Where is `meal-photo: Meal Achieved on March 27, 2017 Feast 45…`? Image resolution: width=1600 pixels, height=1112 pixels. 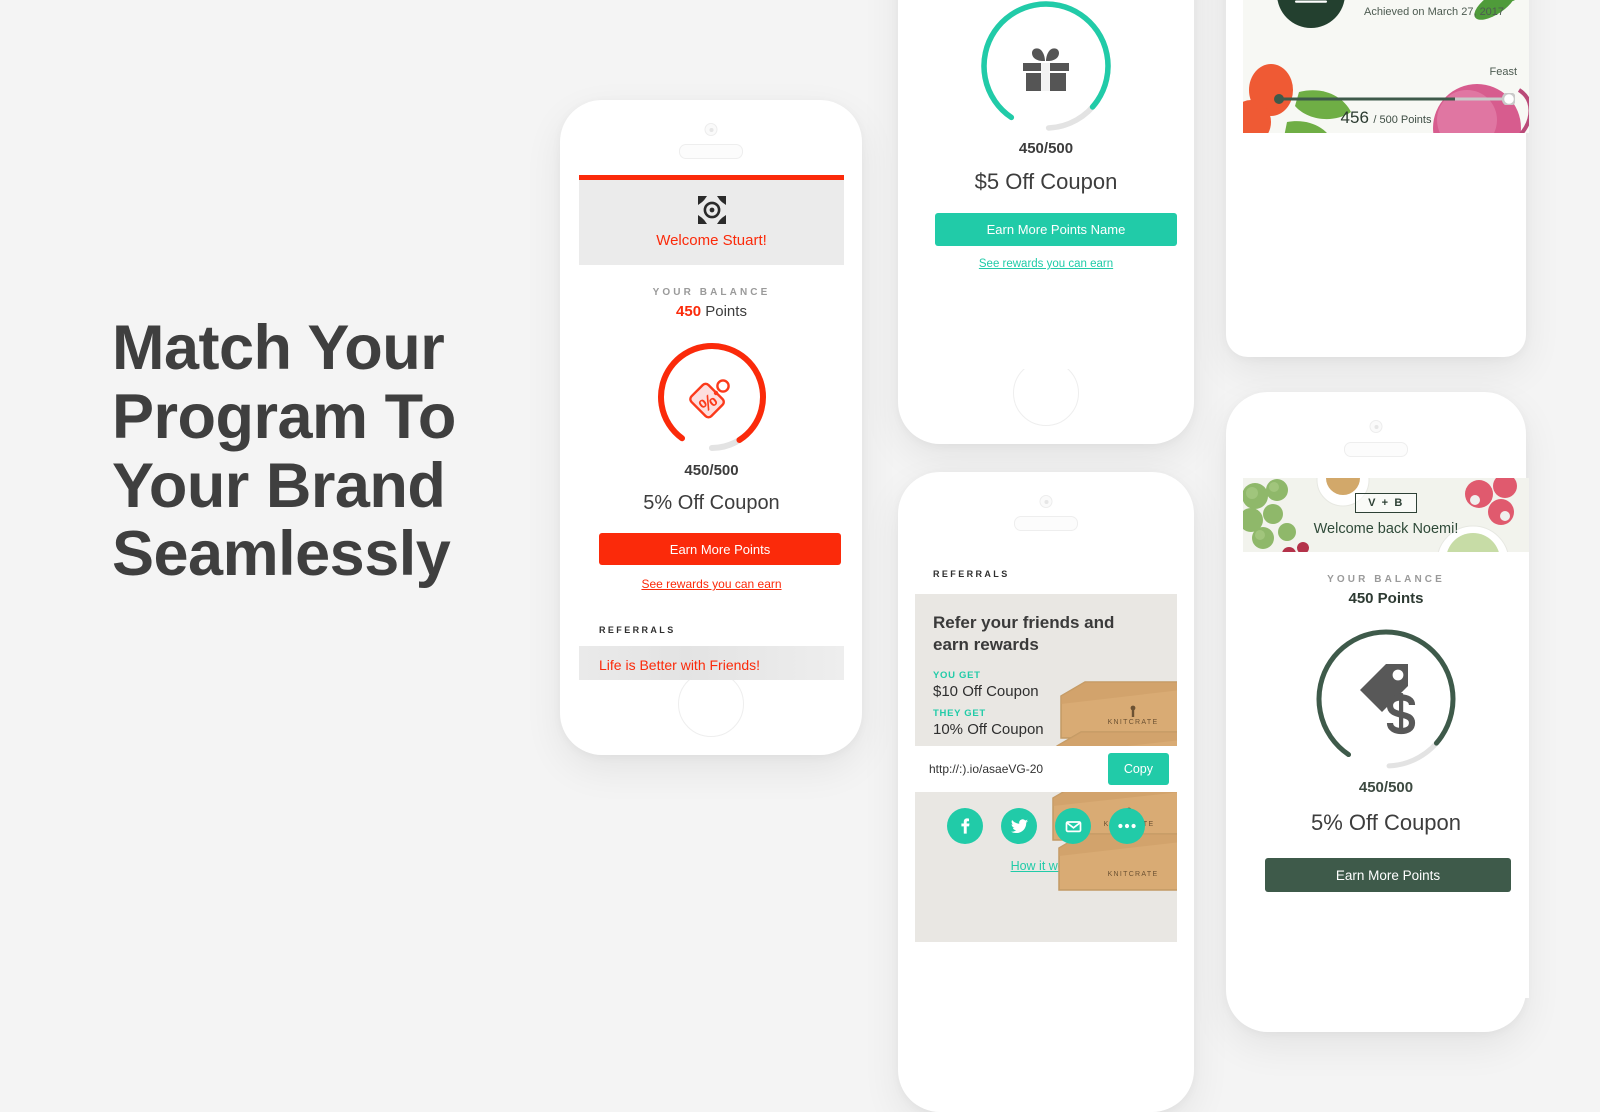 meal-photo: Meal Achieved on March 27, 2017 Feast 45… is located at coordinates (1386, 66).